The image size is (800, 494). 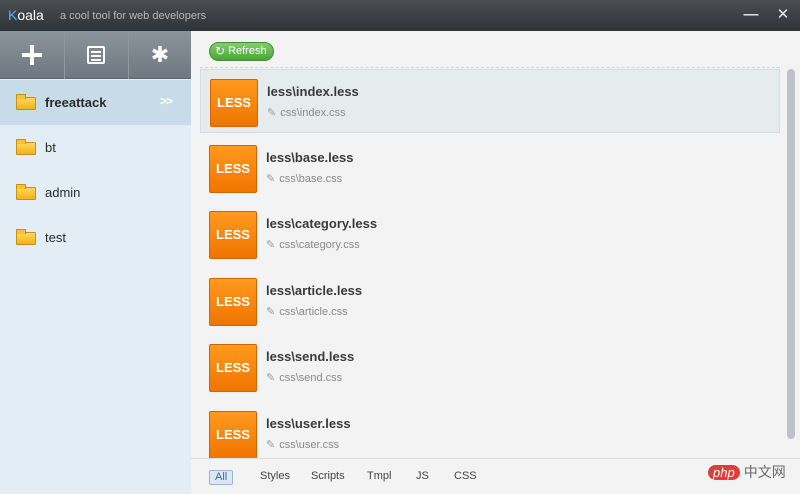 I want to click on app-title-rest: oala, so click(x=30, y=15).